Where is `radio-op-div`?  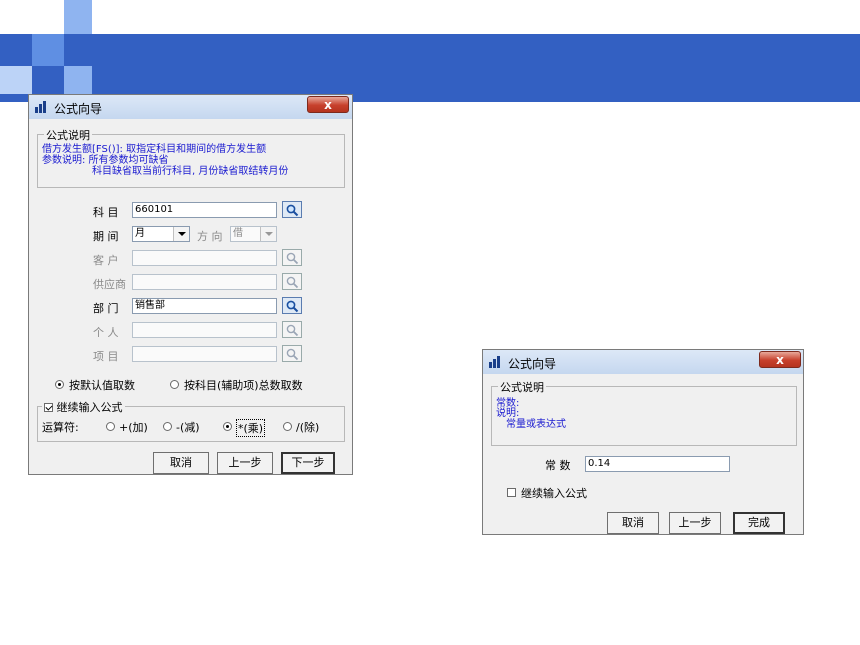
radio-op-div is located at coordinates (287, 426).